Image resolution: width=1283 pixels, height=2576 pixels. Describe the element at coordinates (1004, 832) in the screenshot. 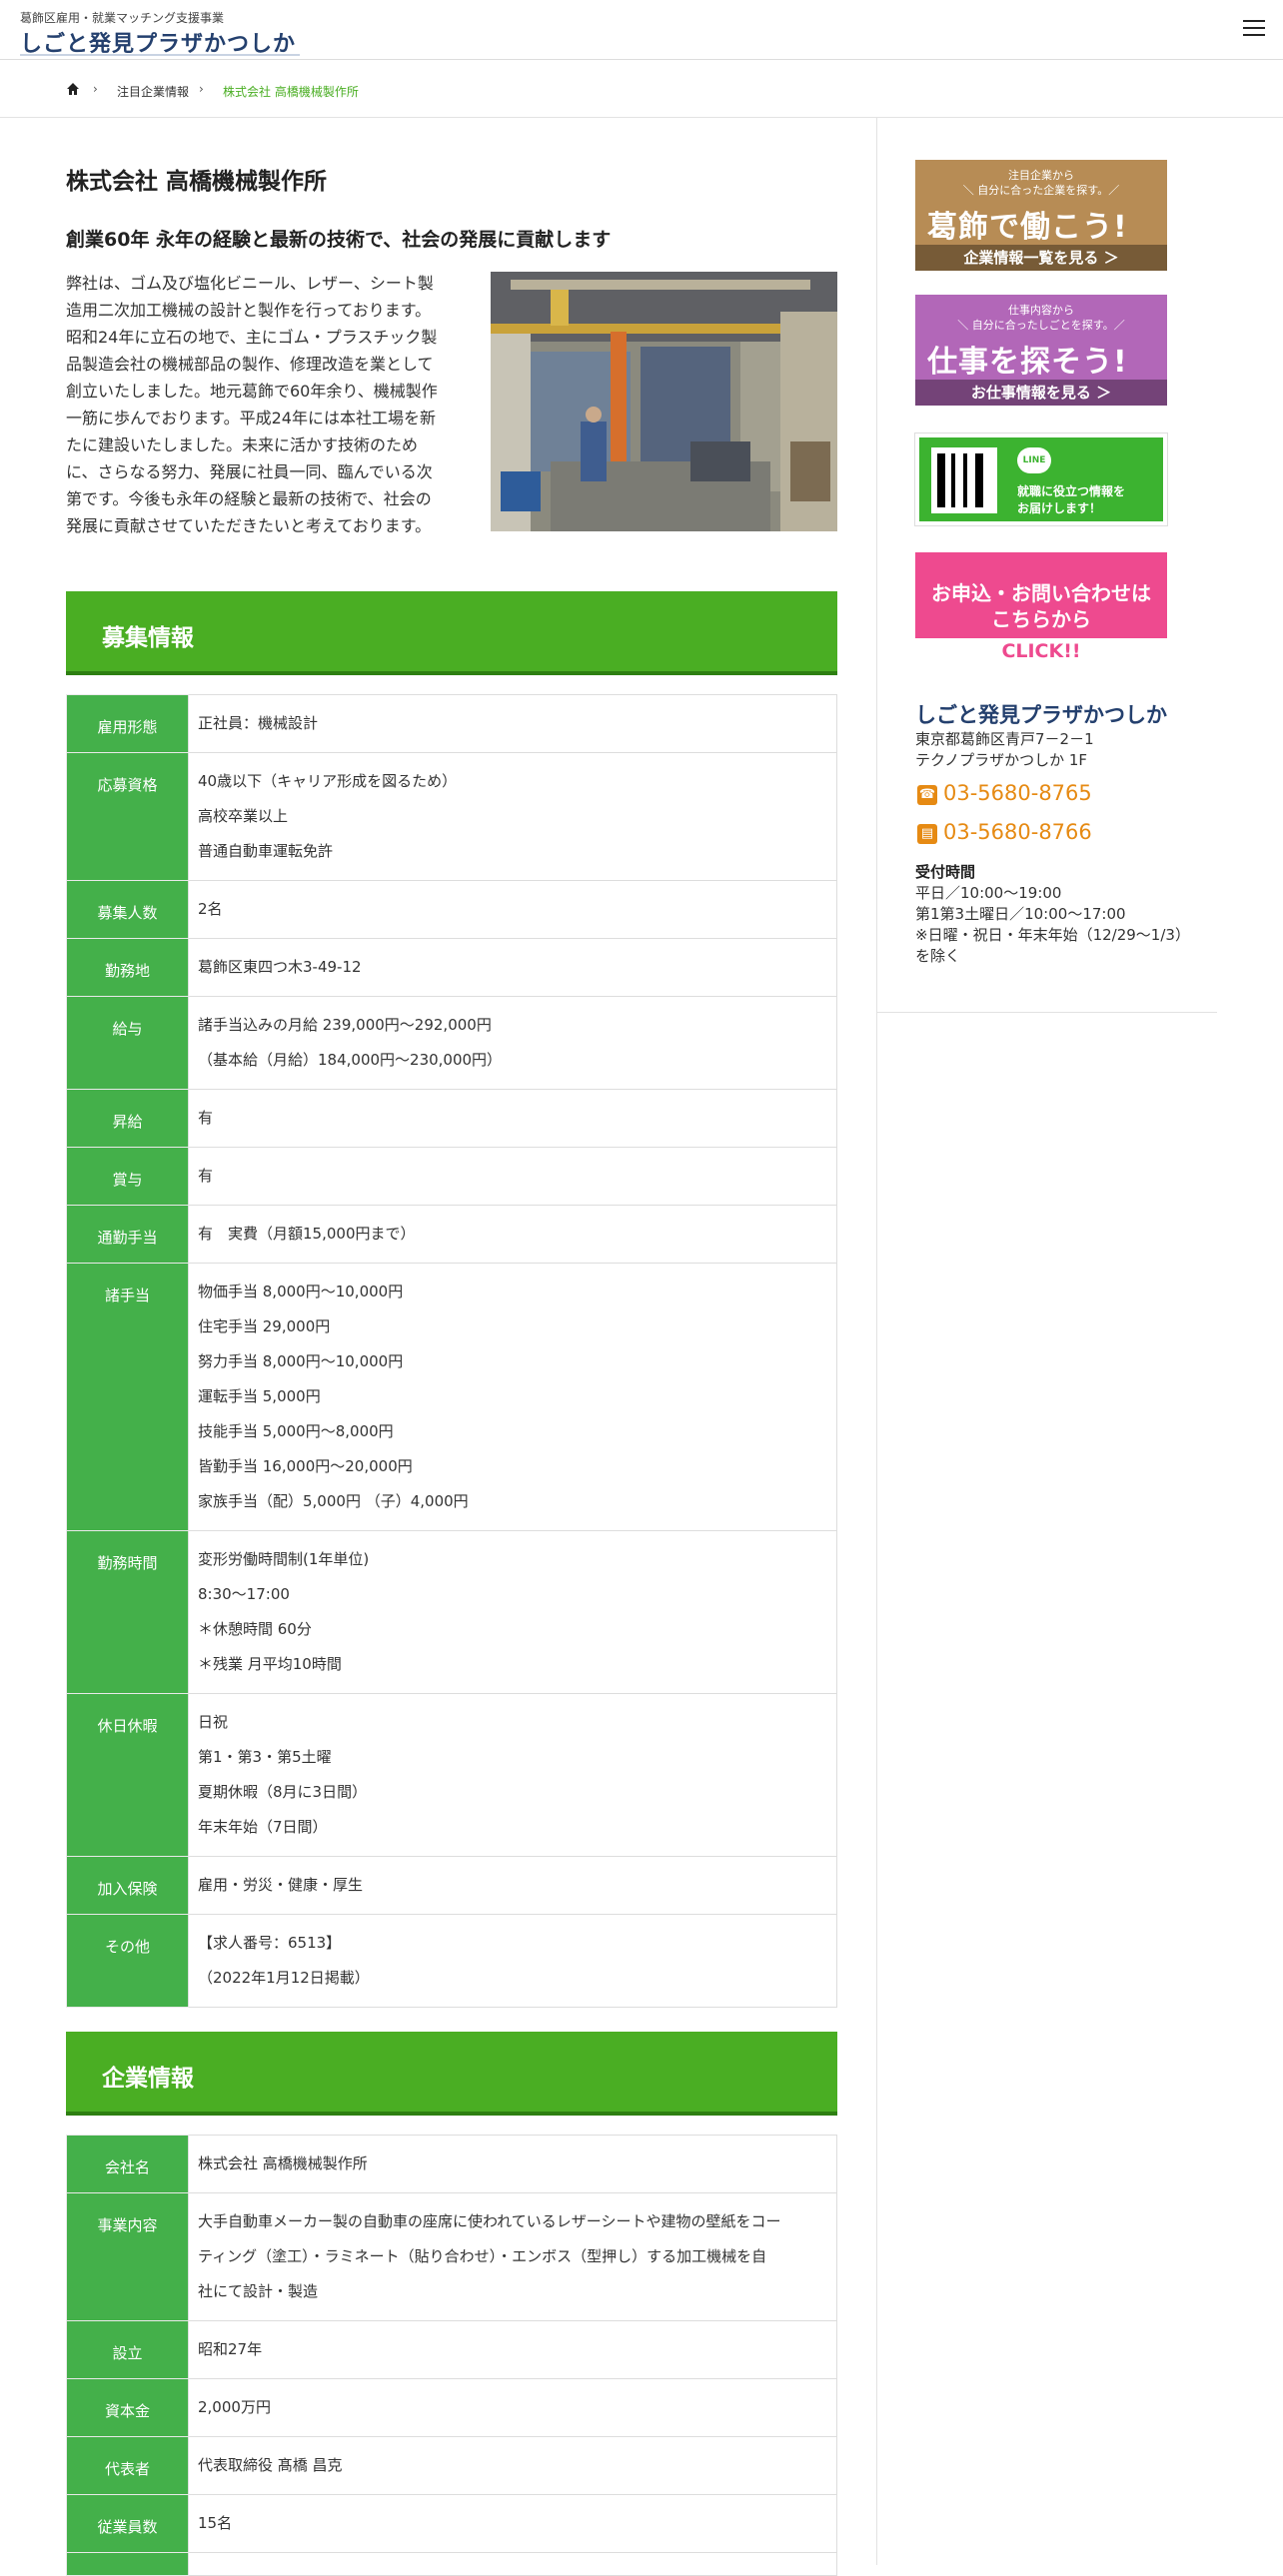

I see `fax-info: ▤ 03-5680-8766` at that location.